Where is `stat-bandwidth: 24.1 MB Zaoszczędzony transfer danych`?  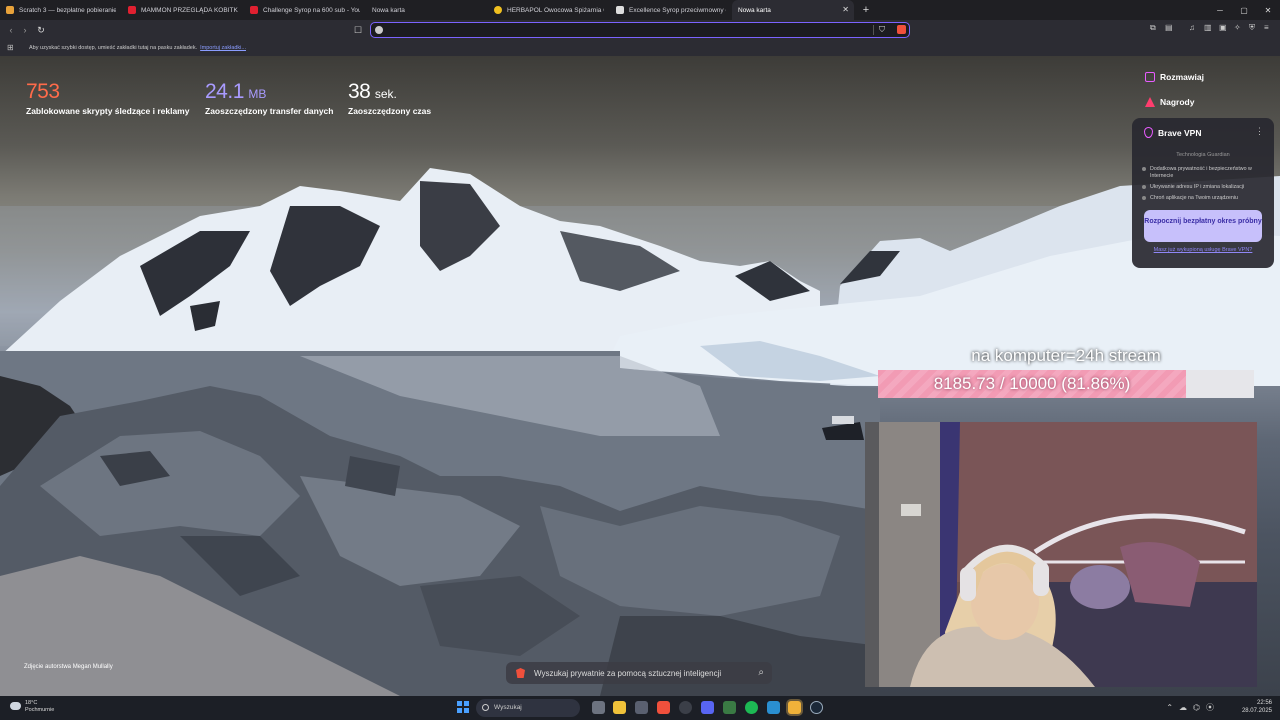
stat-bandwidth: 24.1 MB Zaoszczędzony transfer danych is located at coordinates (269, 98).